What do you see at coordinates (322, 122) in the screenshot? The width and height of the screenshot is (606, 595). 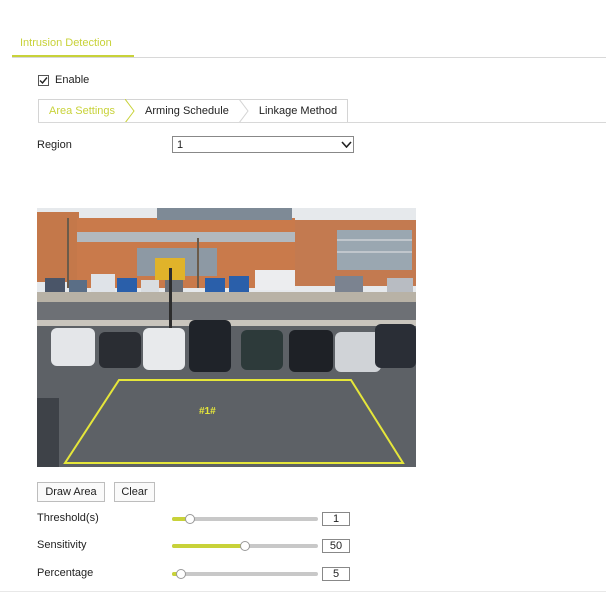 I see `tabs-divider` at bounding box center [322, 122].